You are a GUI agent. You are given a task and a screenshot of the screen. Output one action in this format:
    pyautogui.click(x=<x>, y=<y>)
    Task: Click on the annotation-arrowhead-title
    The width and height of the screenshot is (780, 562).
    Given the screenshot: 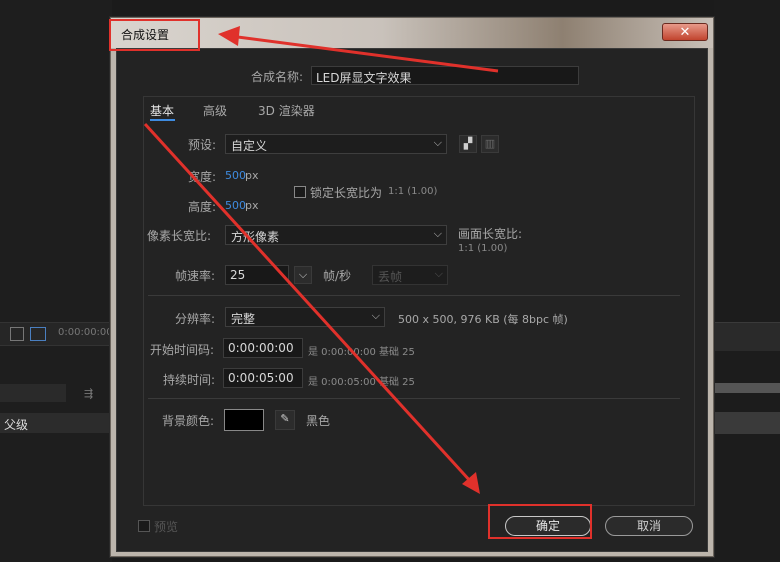 What is the action you would take?
    pyautogui.click(x=229, y=36)
    